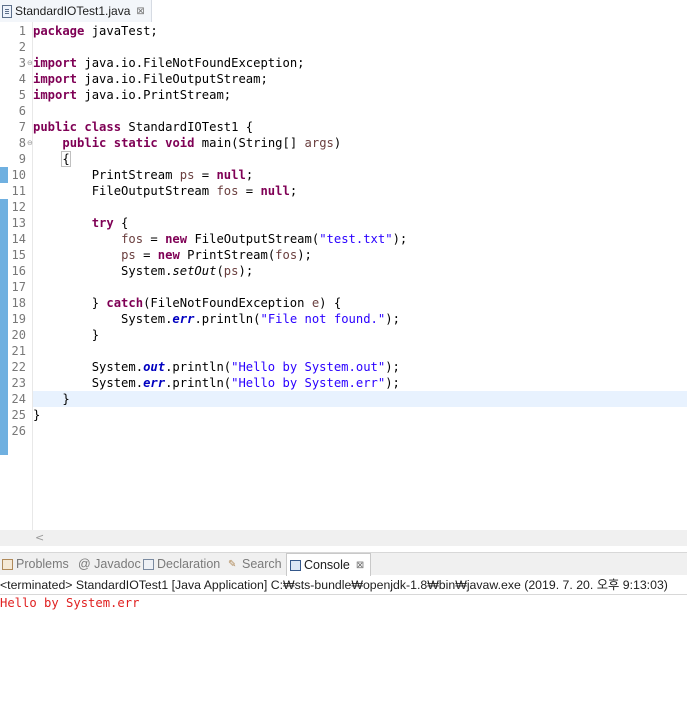 This screenshot has width=687, height=702. What do you see at coordinates (18, 175) in the screenshot?
I see `line-number: 10` at bounding box center [18, 175].